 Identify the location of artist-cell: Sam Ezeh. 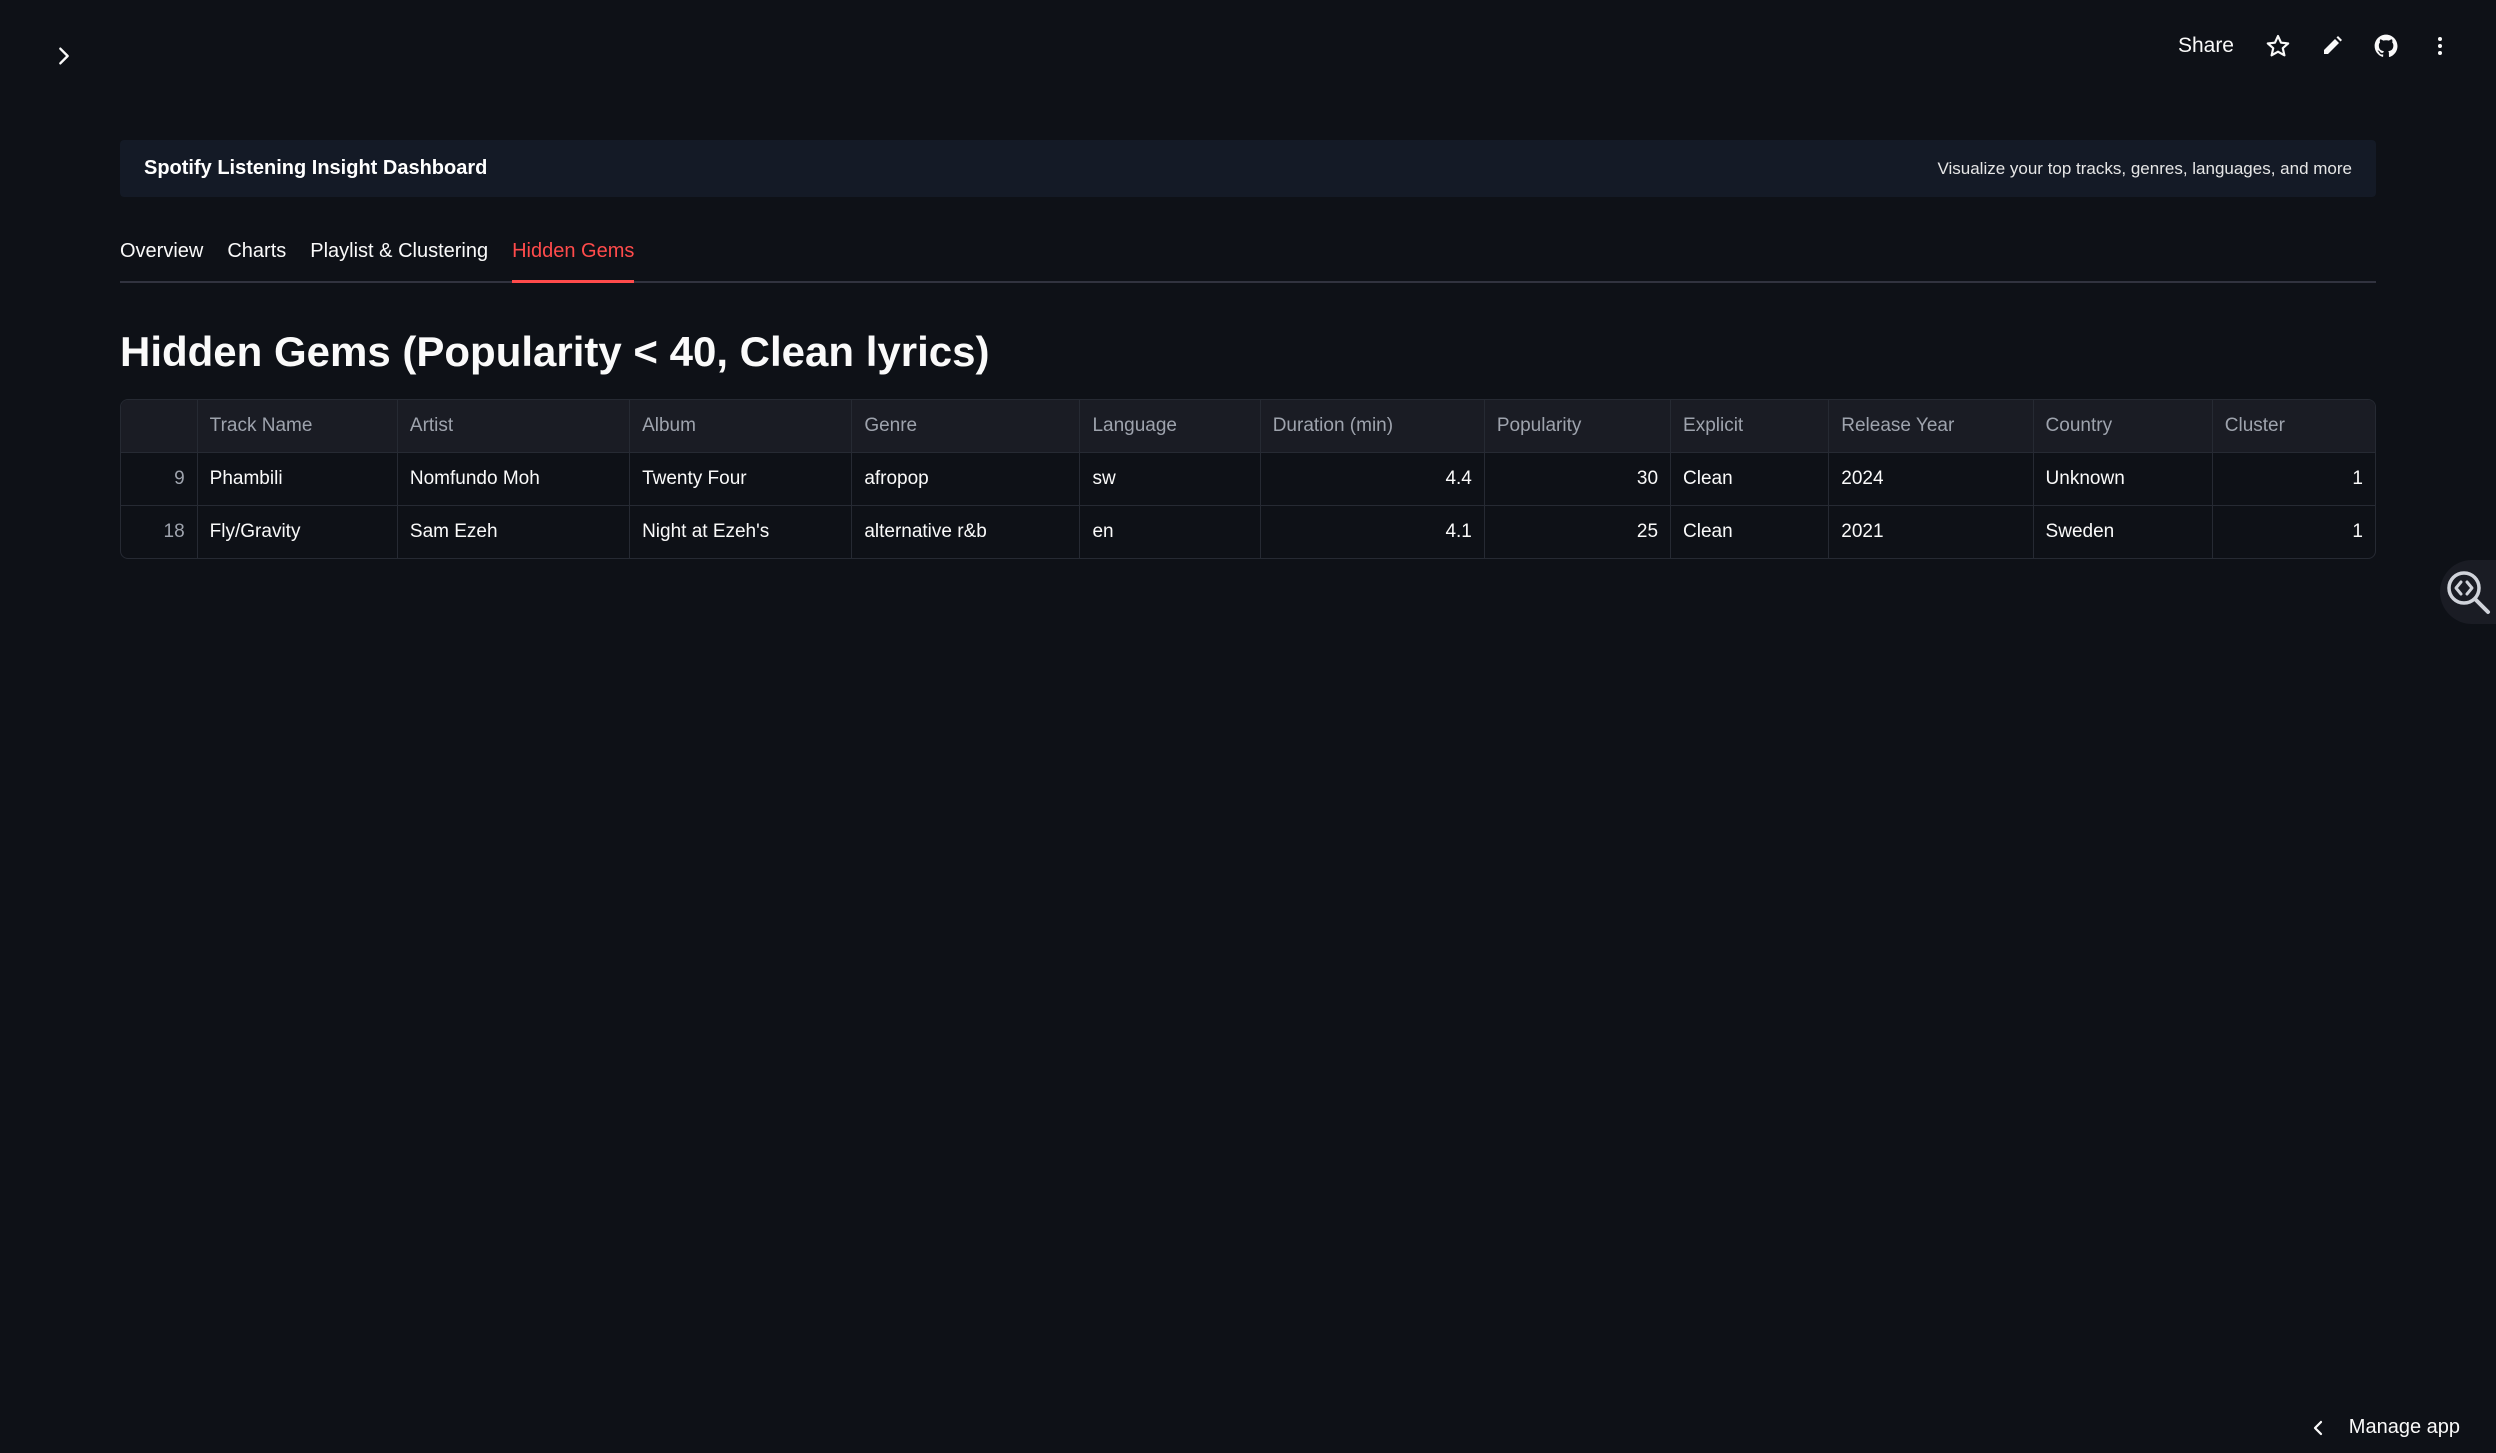
(514, 532).